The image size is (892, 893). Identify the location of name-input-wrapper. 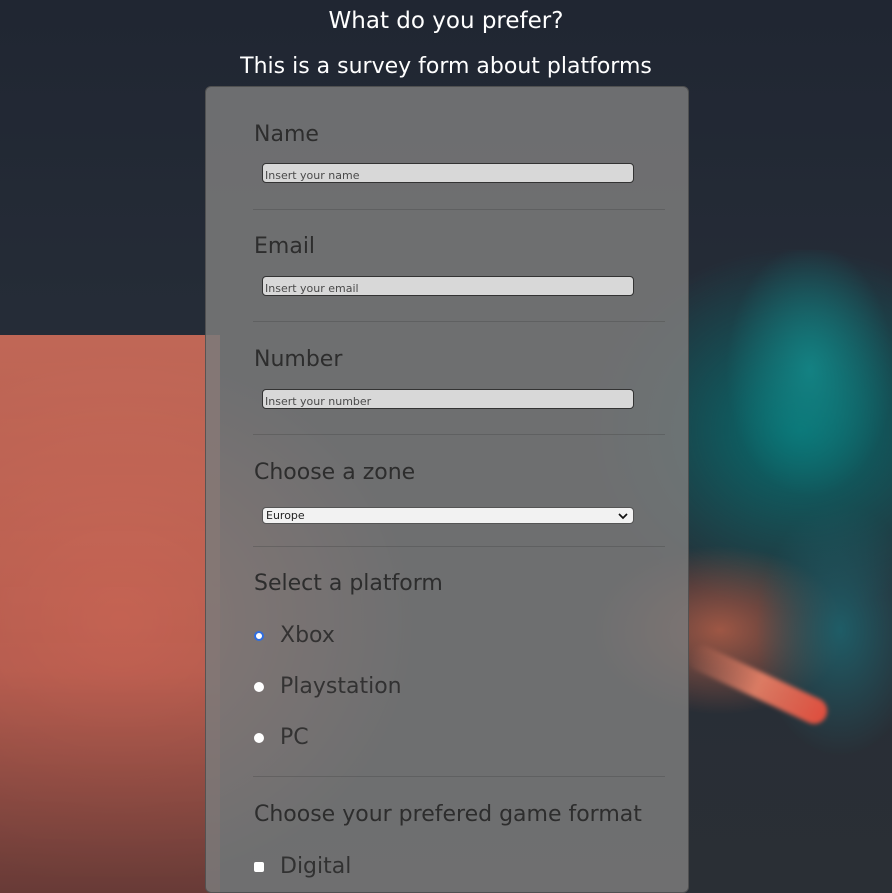
(448, 174).